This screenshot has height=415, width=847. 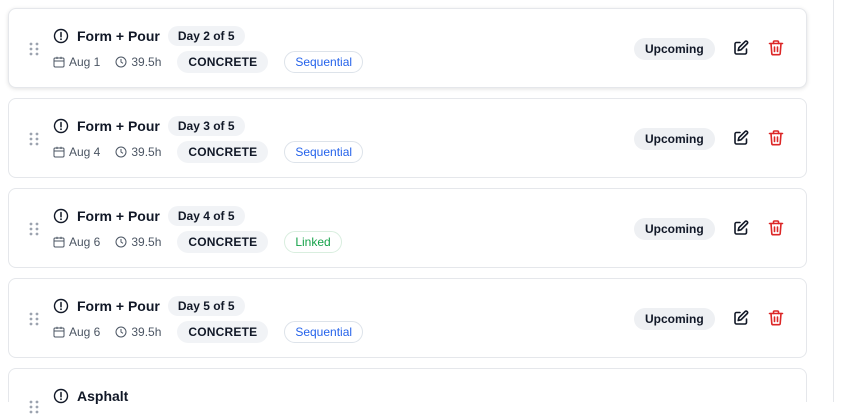 I want to click on day-badge: Day 3 of 5, so click(x=206, y=126).